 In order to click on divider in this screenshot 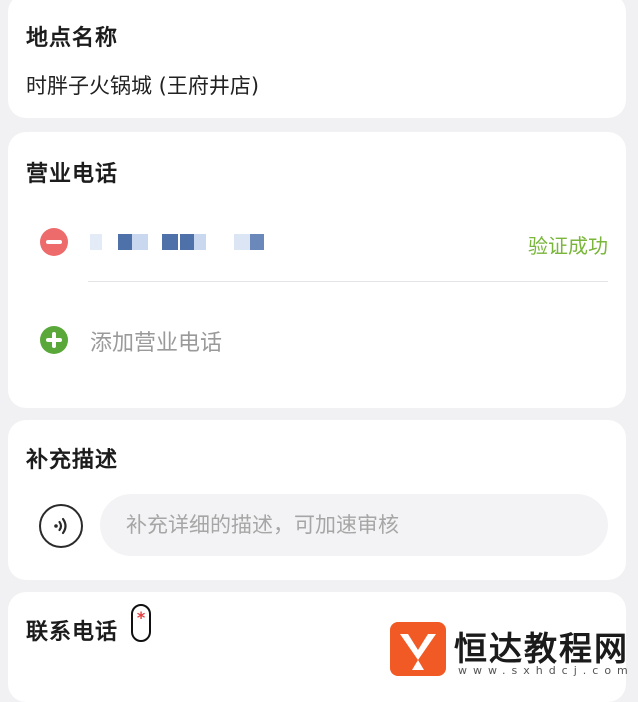, I will do `click(348, 281)`.